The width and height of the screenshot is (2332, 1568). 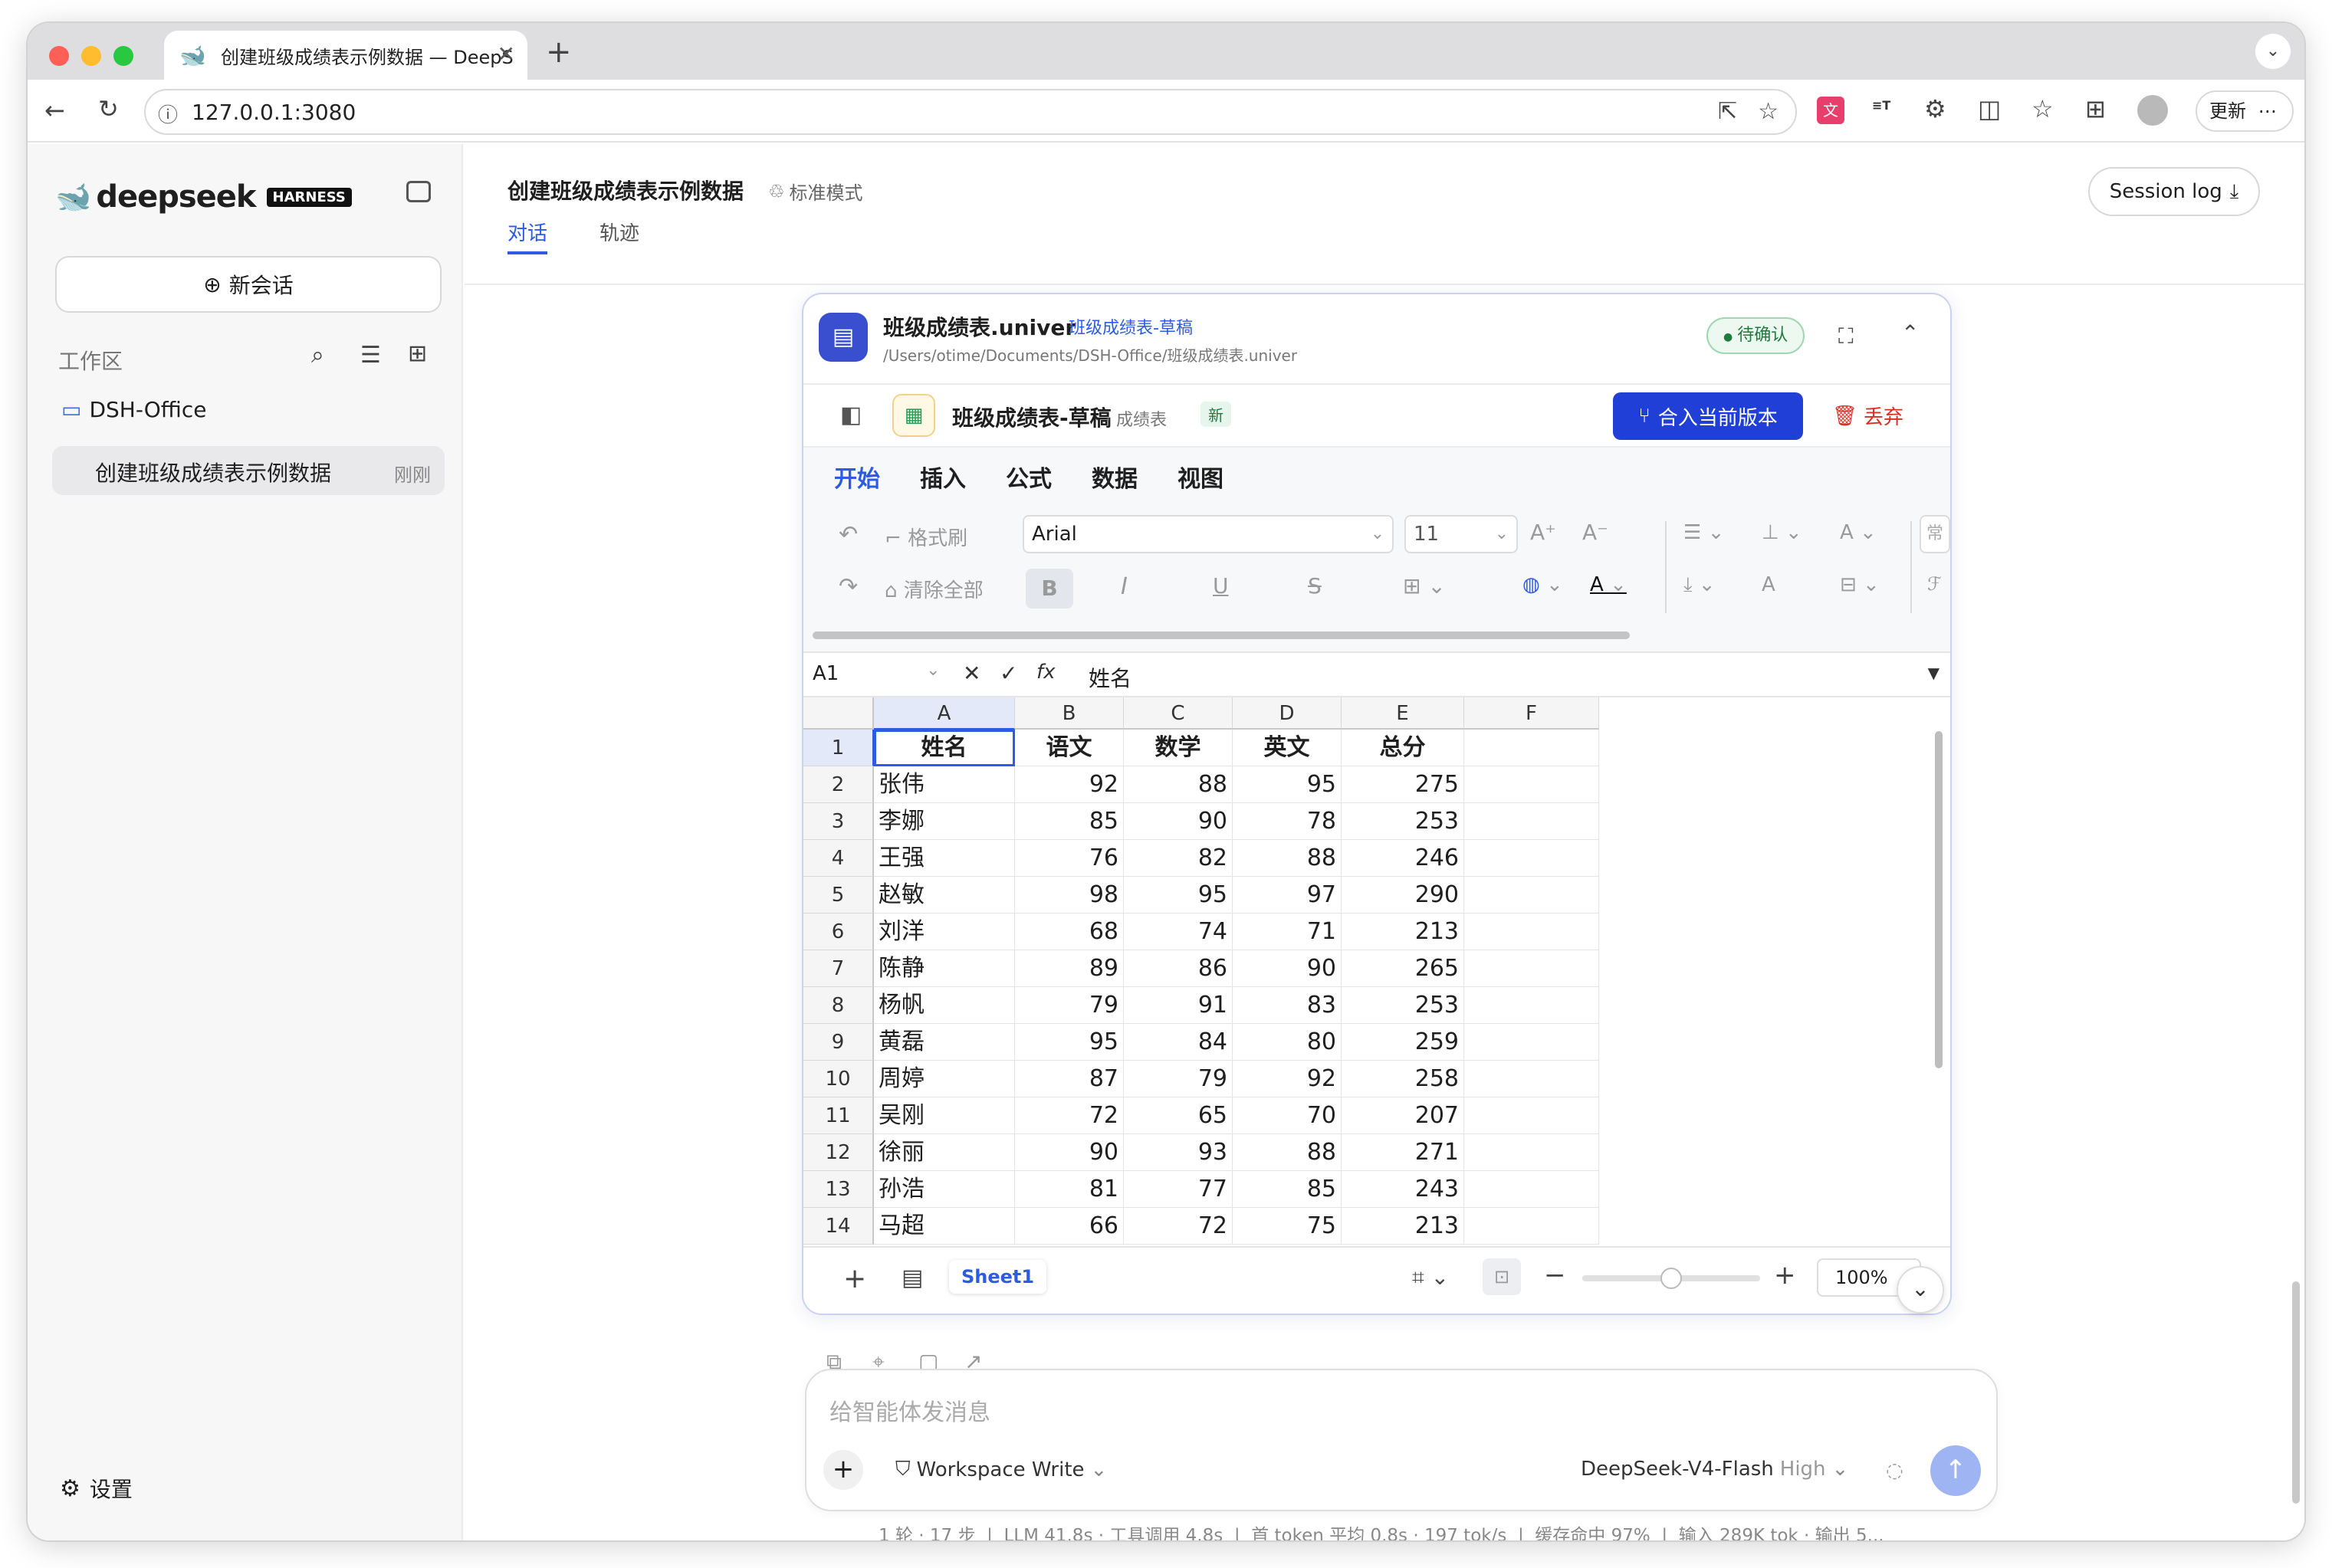 What do you see at coordinates (1703, 532) in the screenshot?
I see `align-icon: ☰ ⌄` at bounding box center [1703, 532].